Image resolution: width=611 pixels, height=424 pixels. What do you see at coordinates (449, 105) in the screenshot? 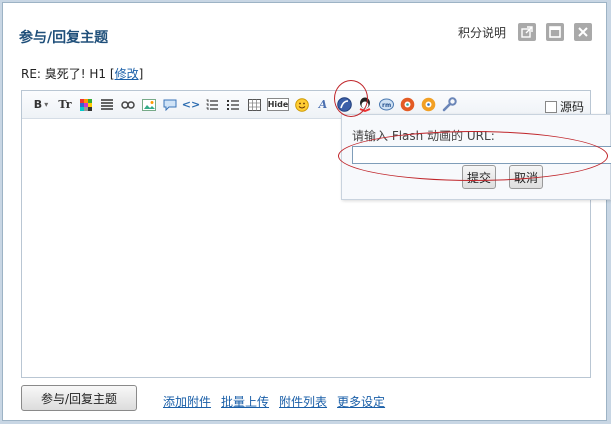
I see `wrench-icon` at bounding box center [449, 105].